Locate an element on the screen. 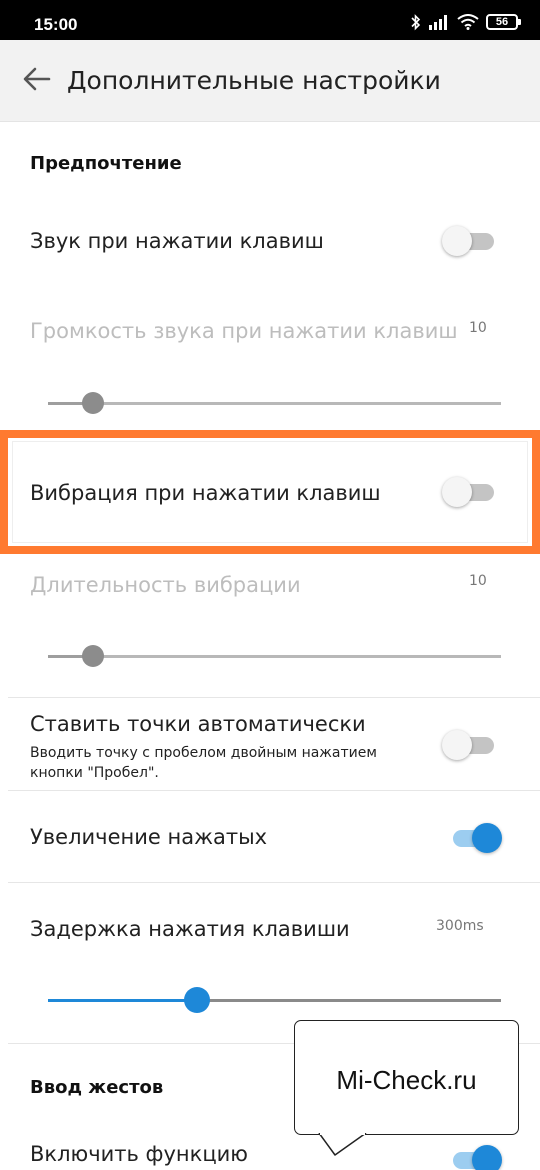 The image size is (540, 1170). watermark-bubble: Mi-Check.ru is located at coordinates (406, 1077).